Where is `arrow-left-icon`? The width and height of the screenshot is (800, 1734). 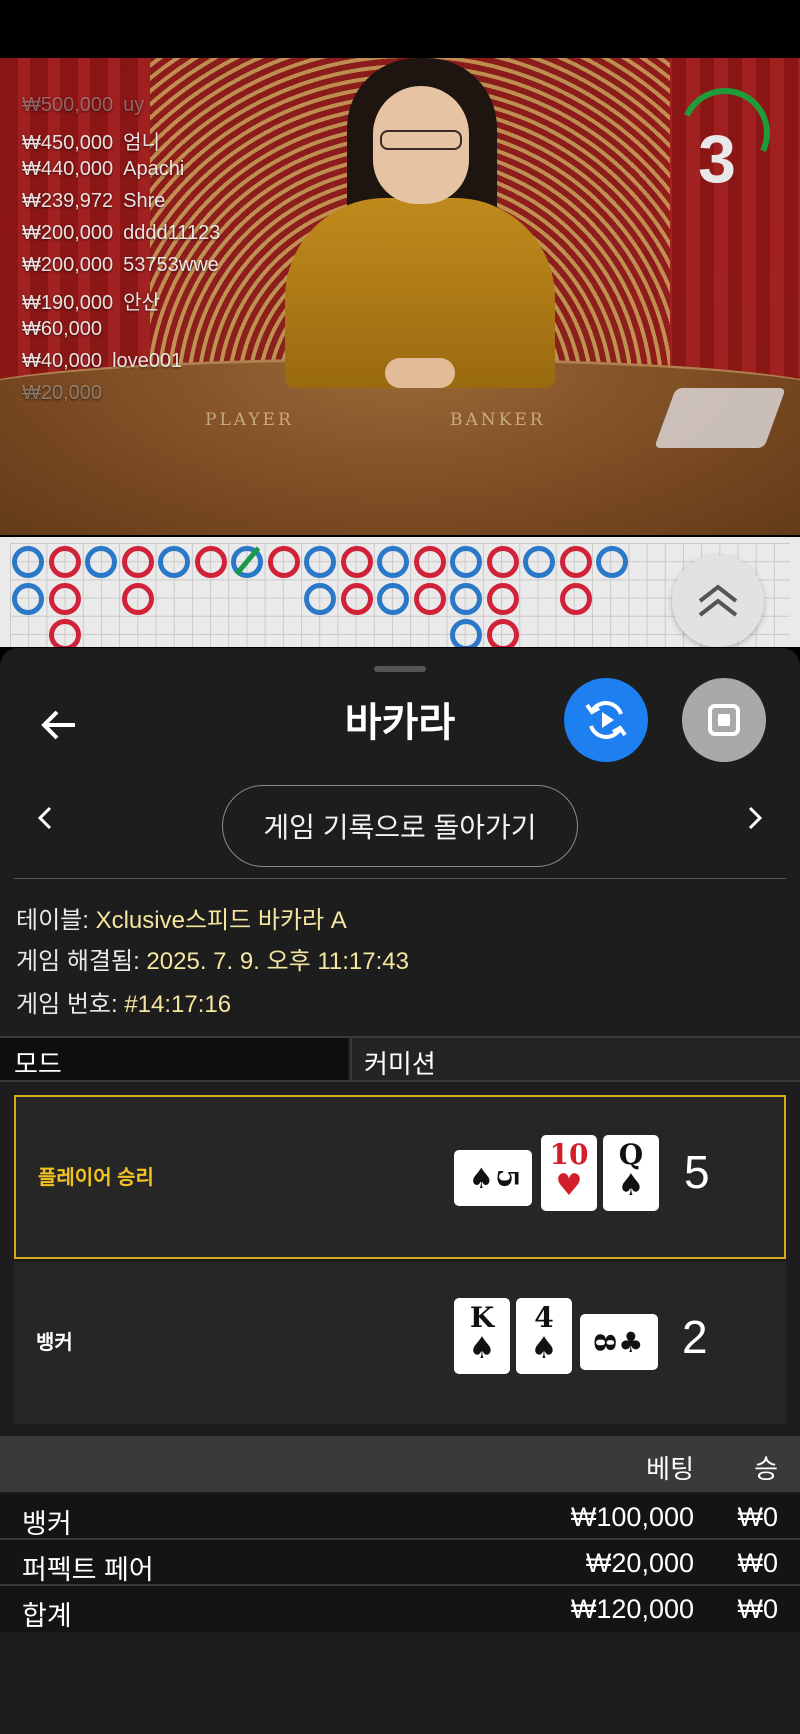 arrow-left-icon is located at coordinates (58, 725).